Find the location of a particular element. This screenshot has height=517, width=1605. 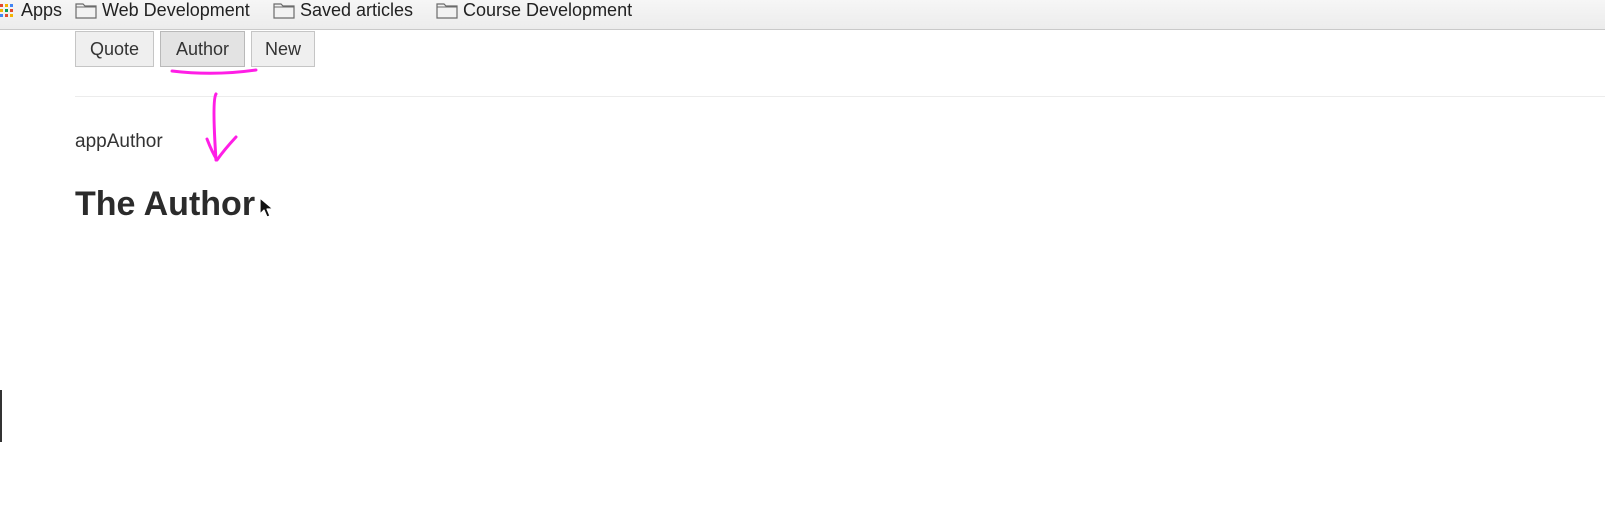

bookmark-apps: Apps is located at coordinates (31, 10).